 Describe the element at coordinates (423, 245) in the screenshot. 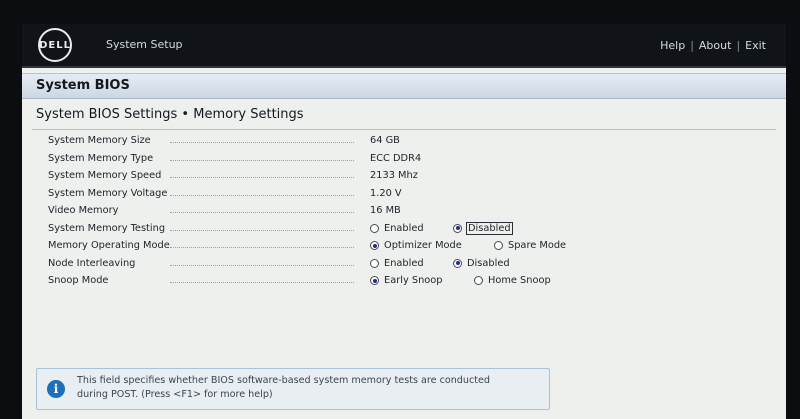

I see `option-label: Optimizer Mode` at that location.